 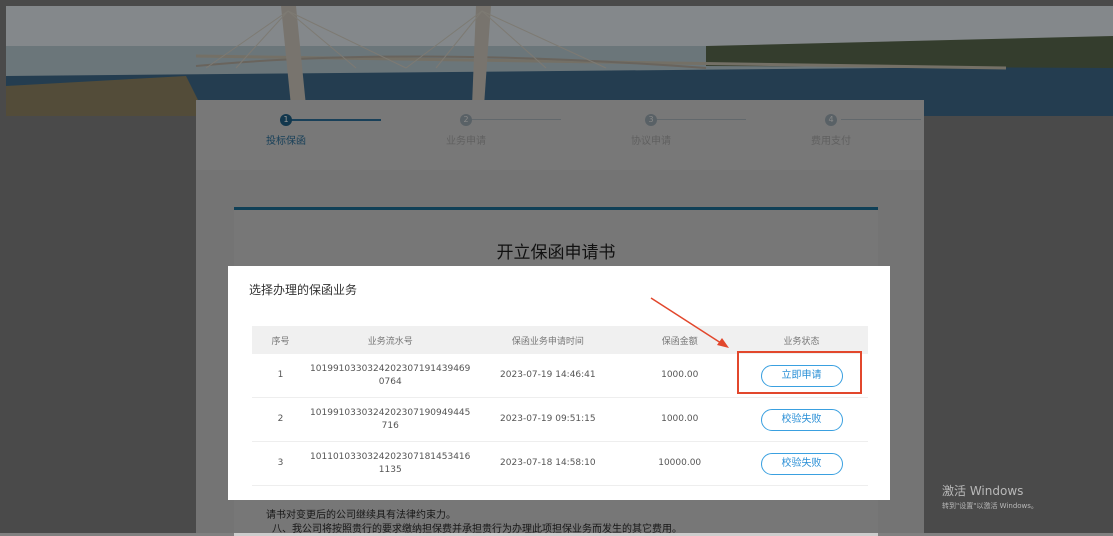 I want to click on watermark-subtitle: 转到"设置"以激活 Windows。, so click(x=990, y=506).